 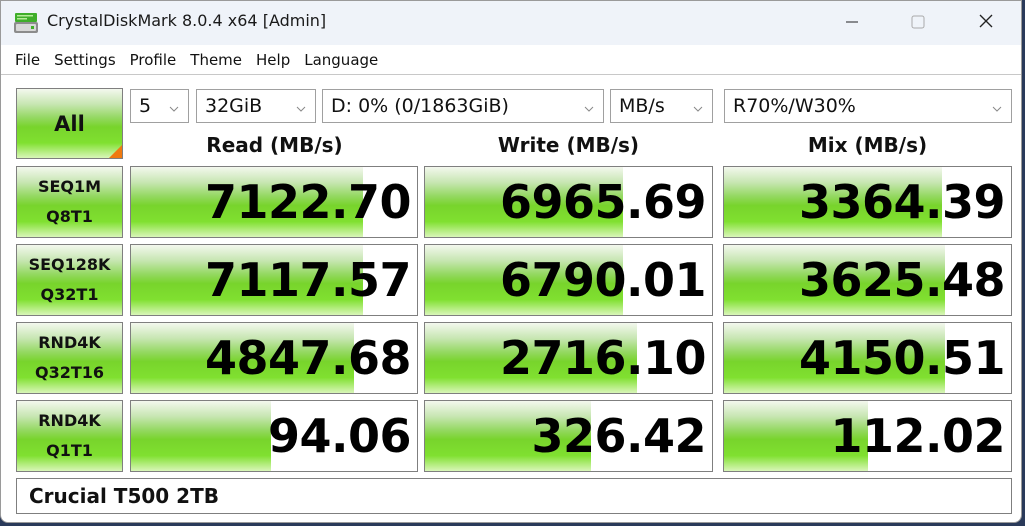 I want to click on unit-select: MB/s, so click(x=661, y=106).